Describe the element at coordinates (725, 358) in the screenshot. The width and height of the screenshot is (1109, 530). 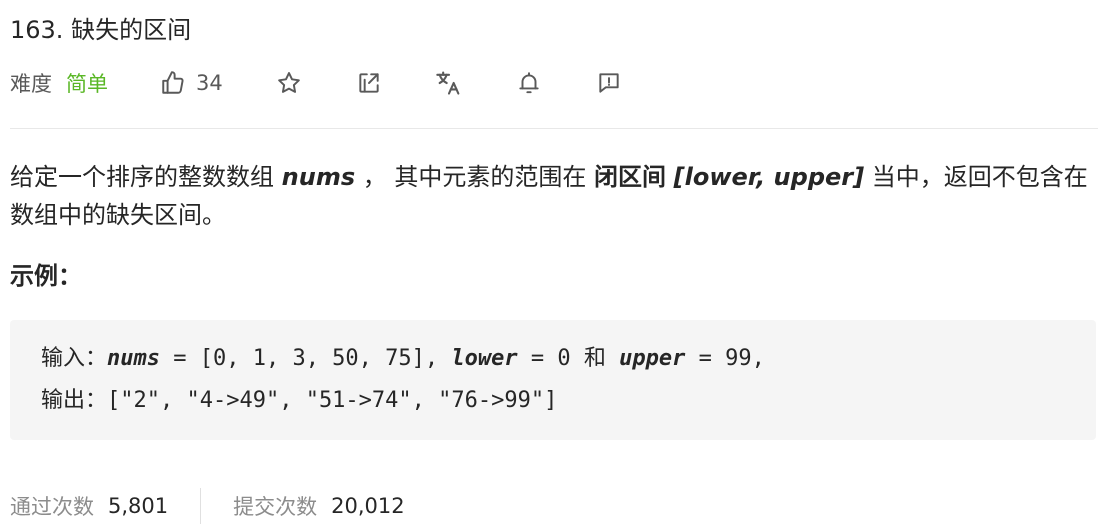
I see `upper-value: = 99,` at that location.